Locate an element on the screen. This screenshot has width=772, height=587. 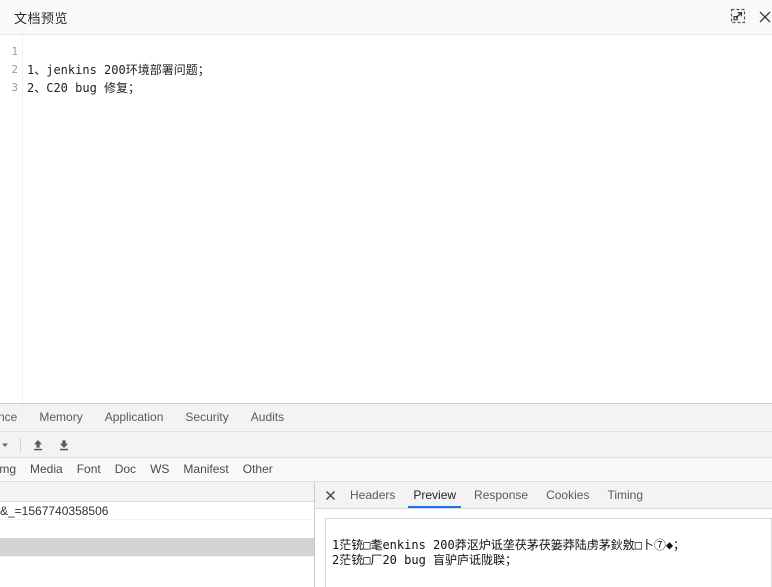
toolbar-divider is located at coordinates (20, 444).